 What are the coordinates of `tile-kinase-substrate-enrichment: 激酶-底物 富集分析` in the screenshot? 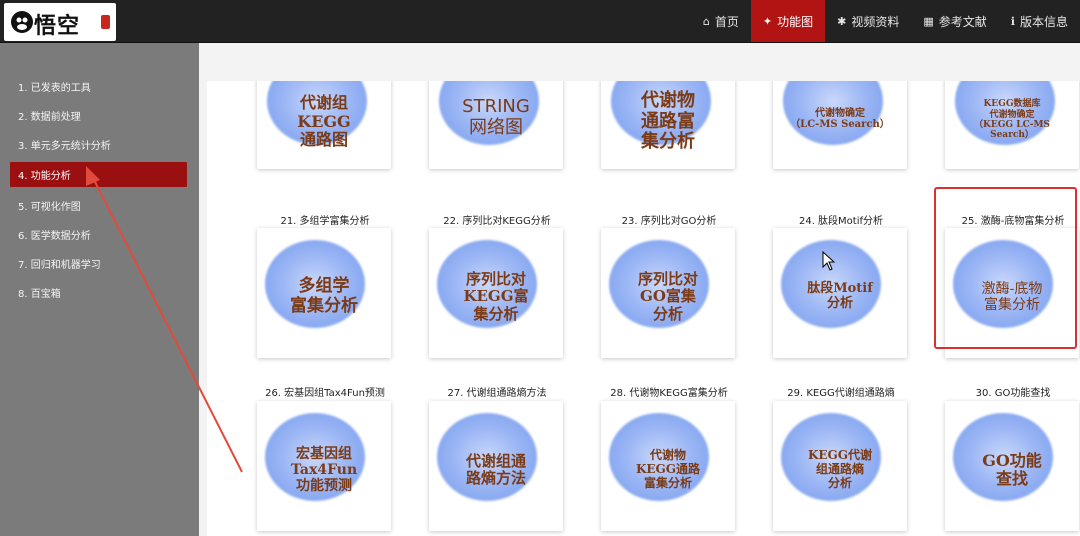 It's located at (1012, 293).